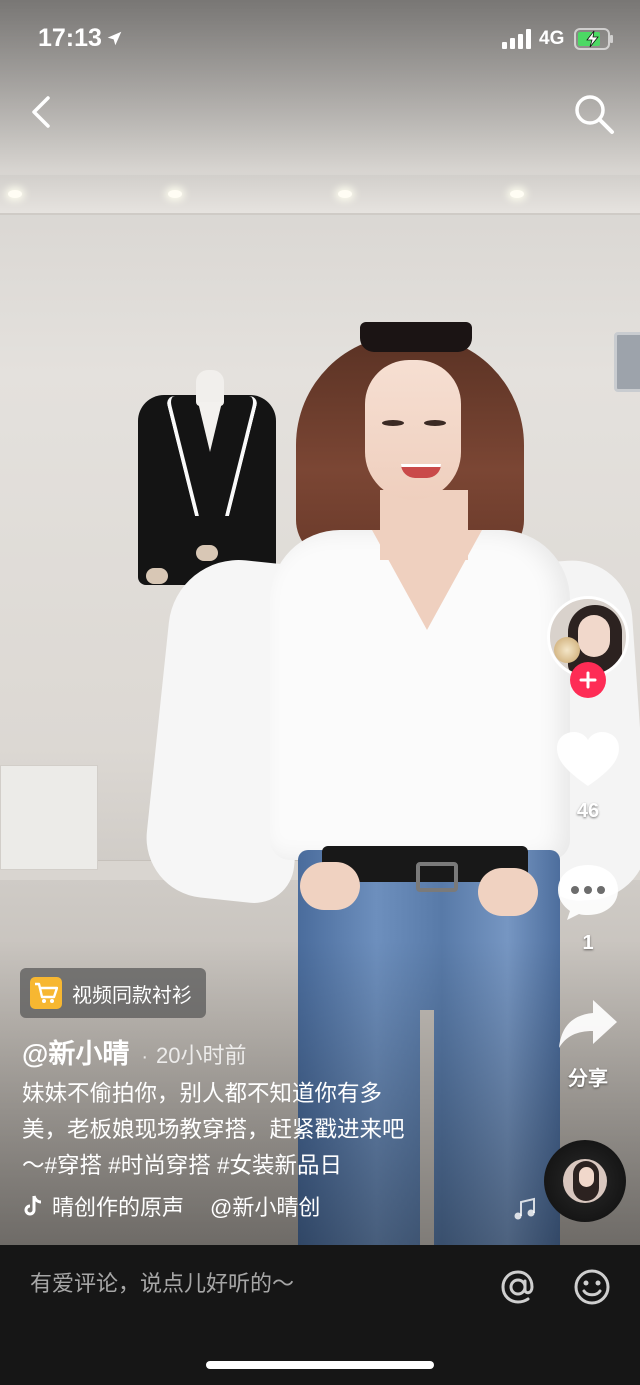  What do you see at coordinates (588, 811) in the screenshot?
I see `like-count: 46` at bounding box center [588, 811].